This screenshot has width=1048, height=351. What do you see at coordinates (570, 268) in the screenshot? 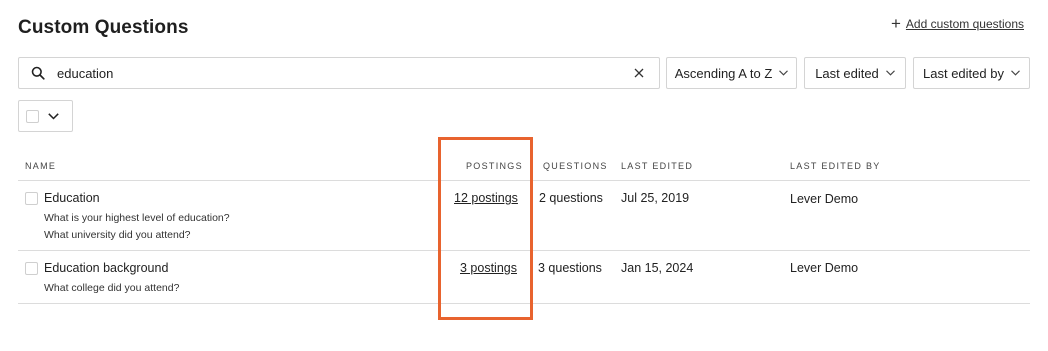
I see `questions-count: 3 questions` at bounding box center [570, 268].